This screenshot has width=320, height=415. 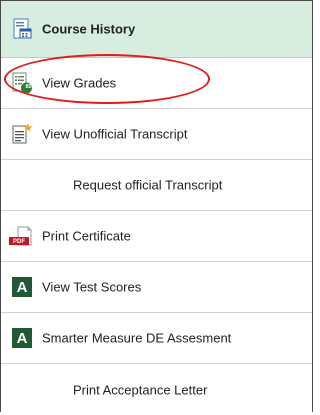 I want to click on grade-badge: 85, so click(x=28, y=87).